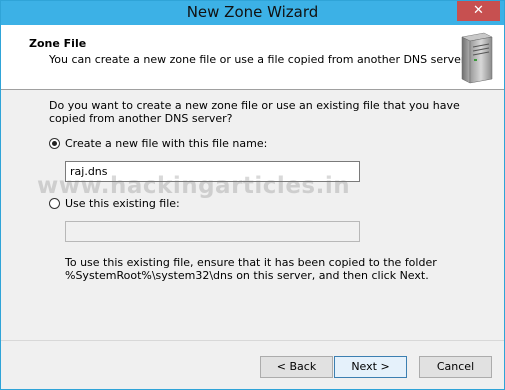  What do you see at coordinates (296, 367) in the screenshot?
I see `back-button: < Back` at bounding box center [296, 367].